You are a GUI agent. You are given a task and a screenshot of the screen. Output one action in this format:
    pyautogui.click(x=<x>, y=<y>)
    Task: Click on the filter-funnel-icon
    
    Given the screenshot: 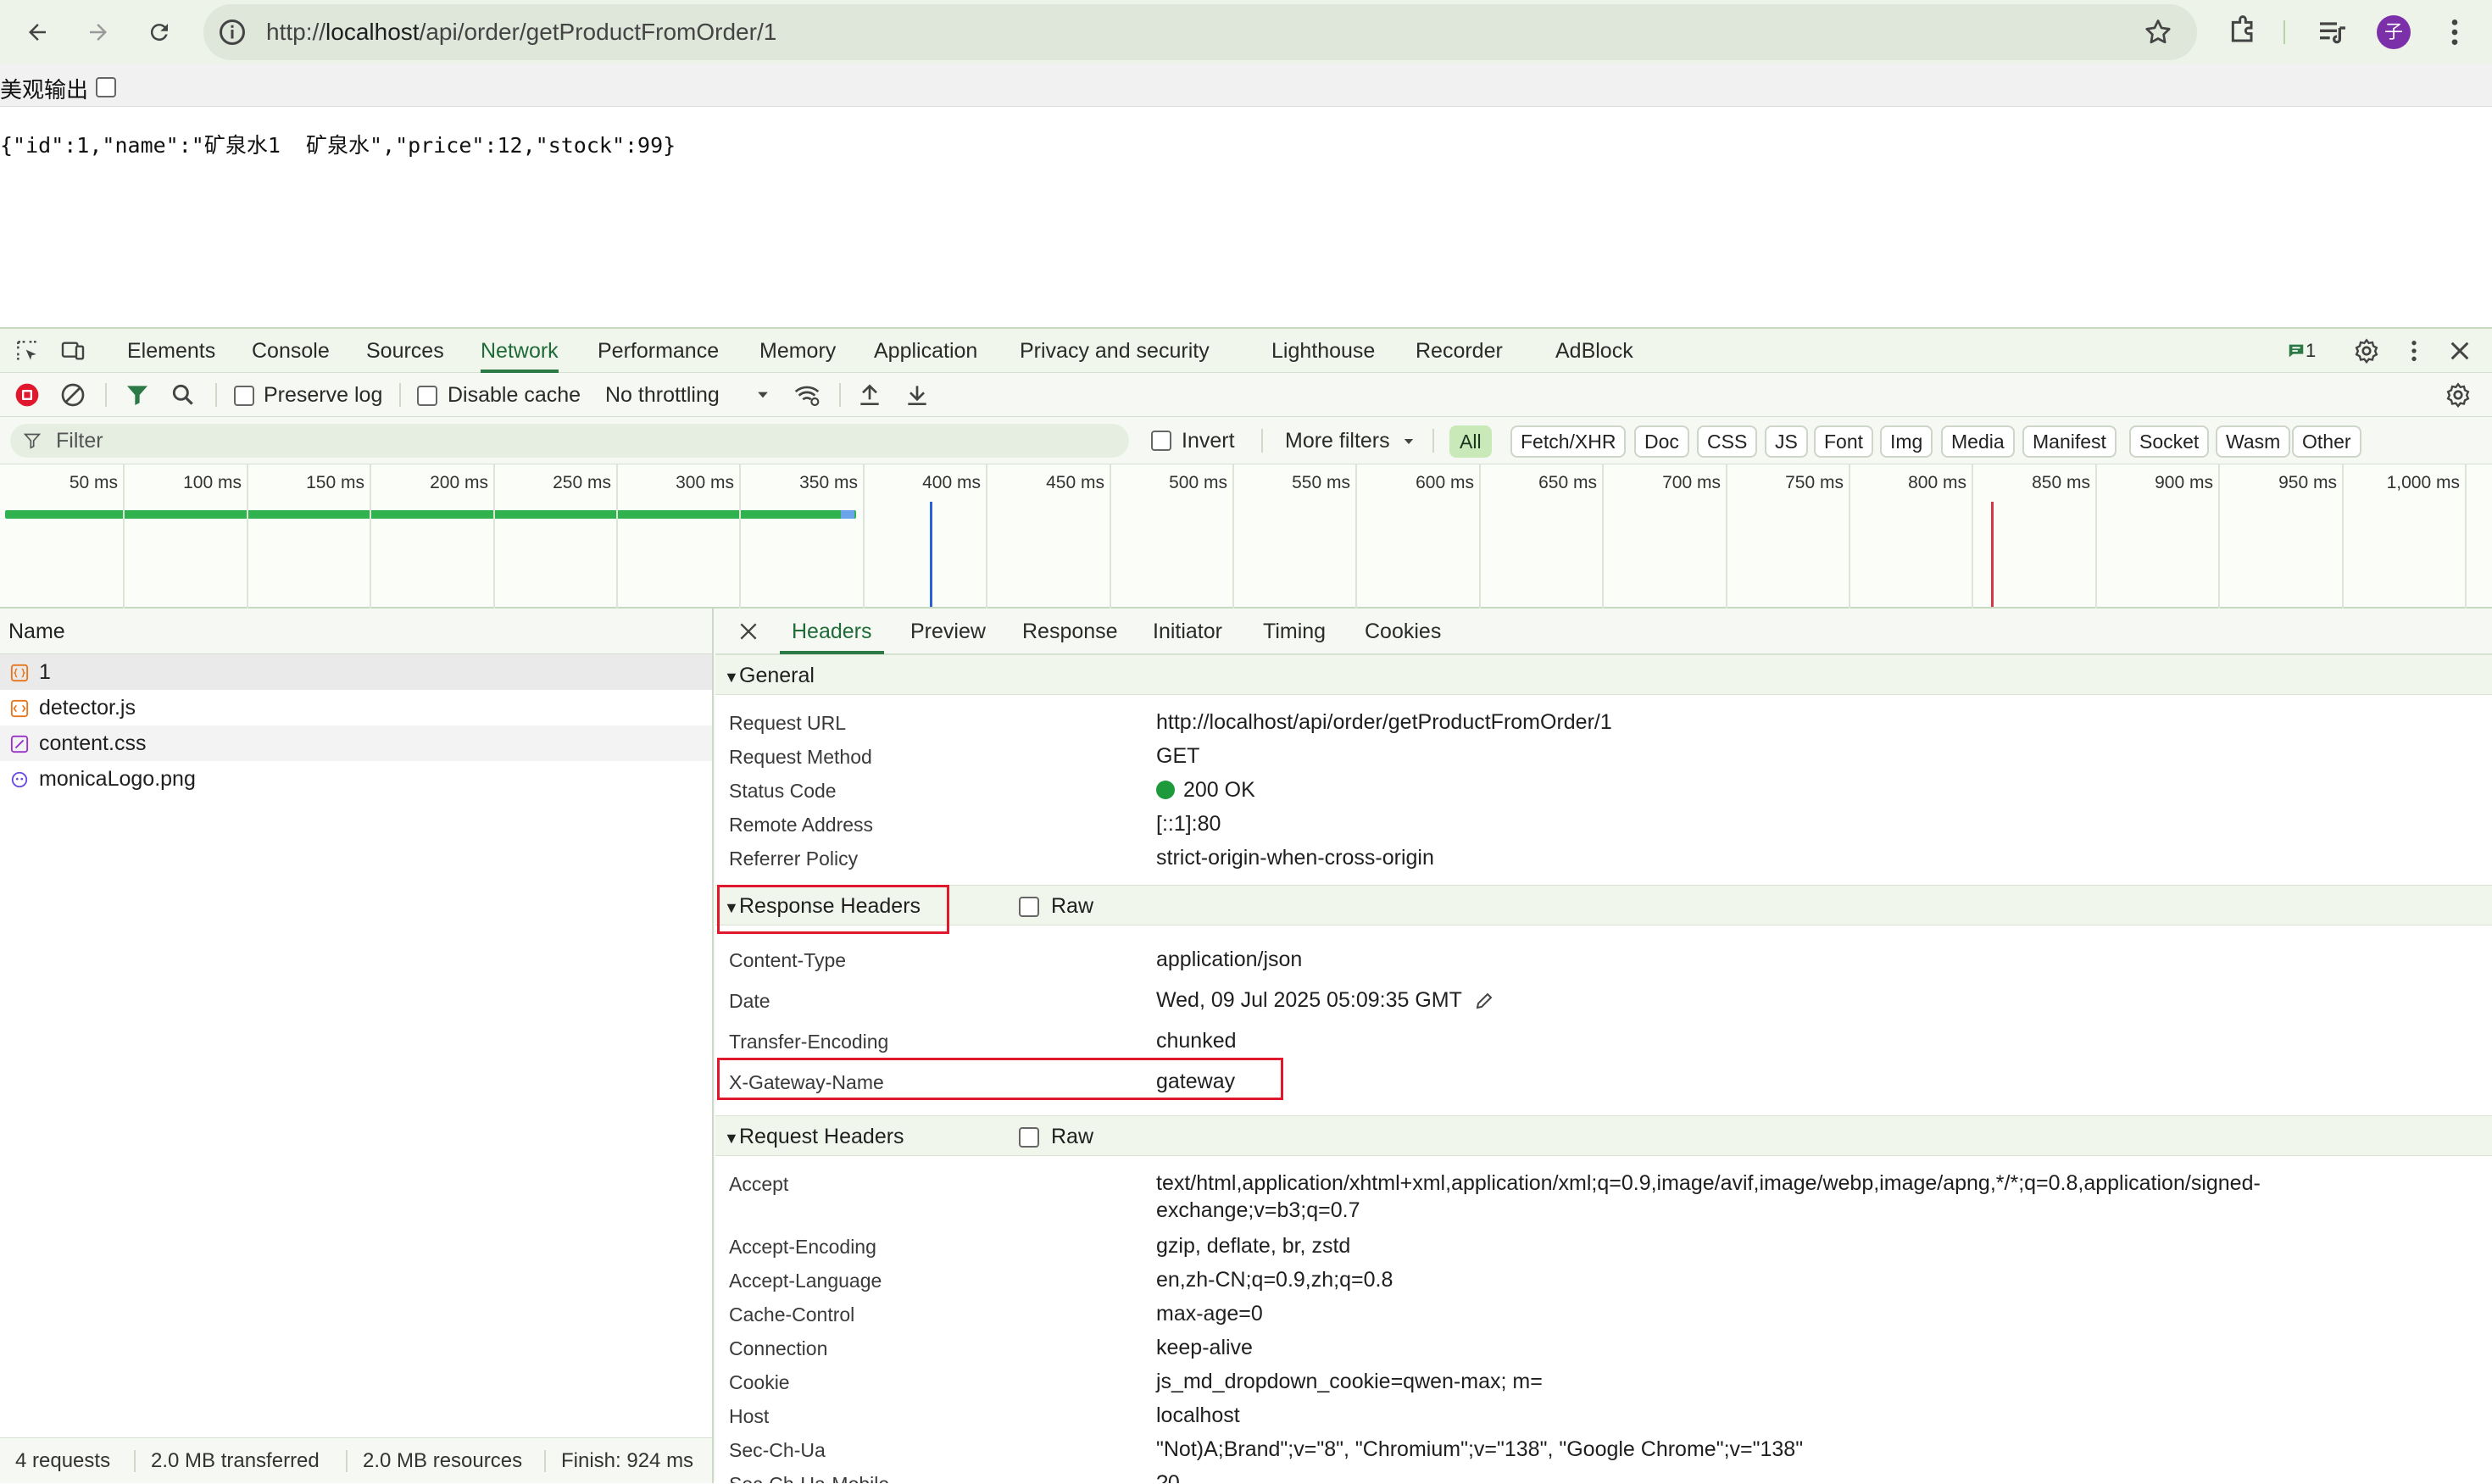 What is the action you would take?
    pyautogui.click(x=137, y=395)
    